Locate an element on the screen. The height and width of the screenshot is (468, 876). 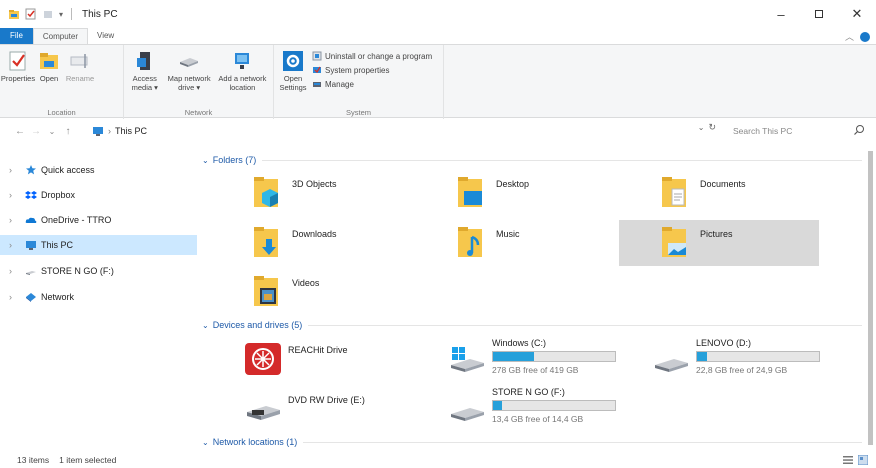
network-location-icon is located at coordinates (242, 61).